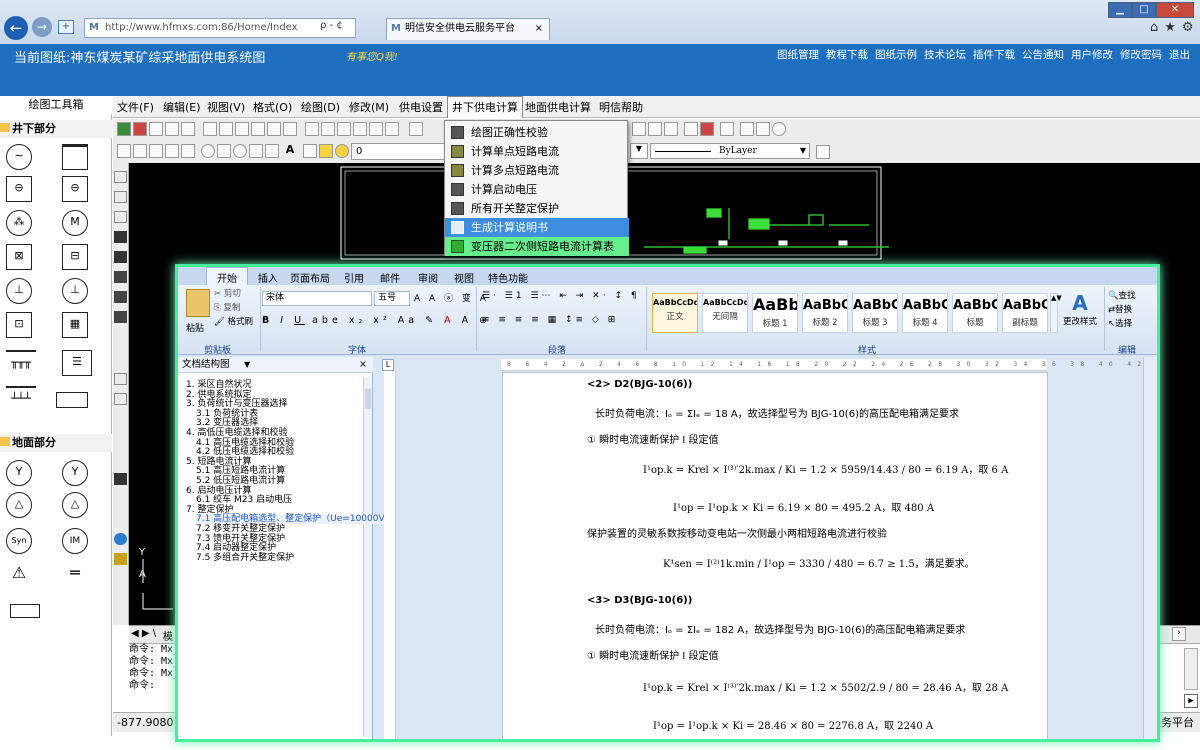 The height and width of the screenshot is (750, 1200). I want to click on menu-transformer-table: 变压器二次侧短路电流计算表, so click(537, 246).